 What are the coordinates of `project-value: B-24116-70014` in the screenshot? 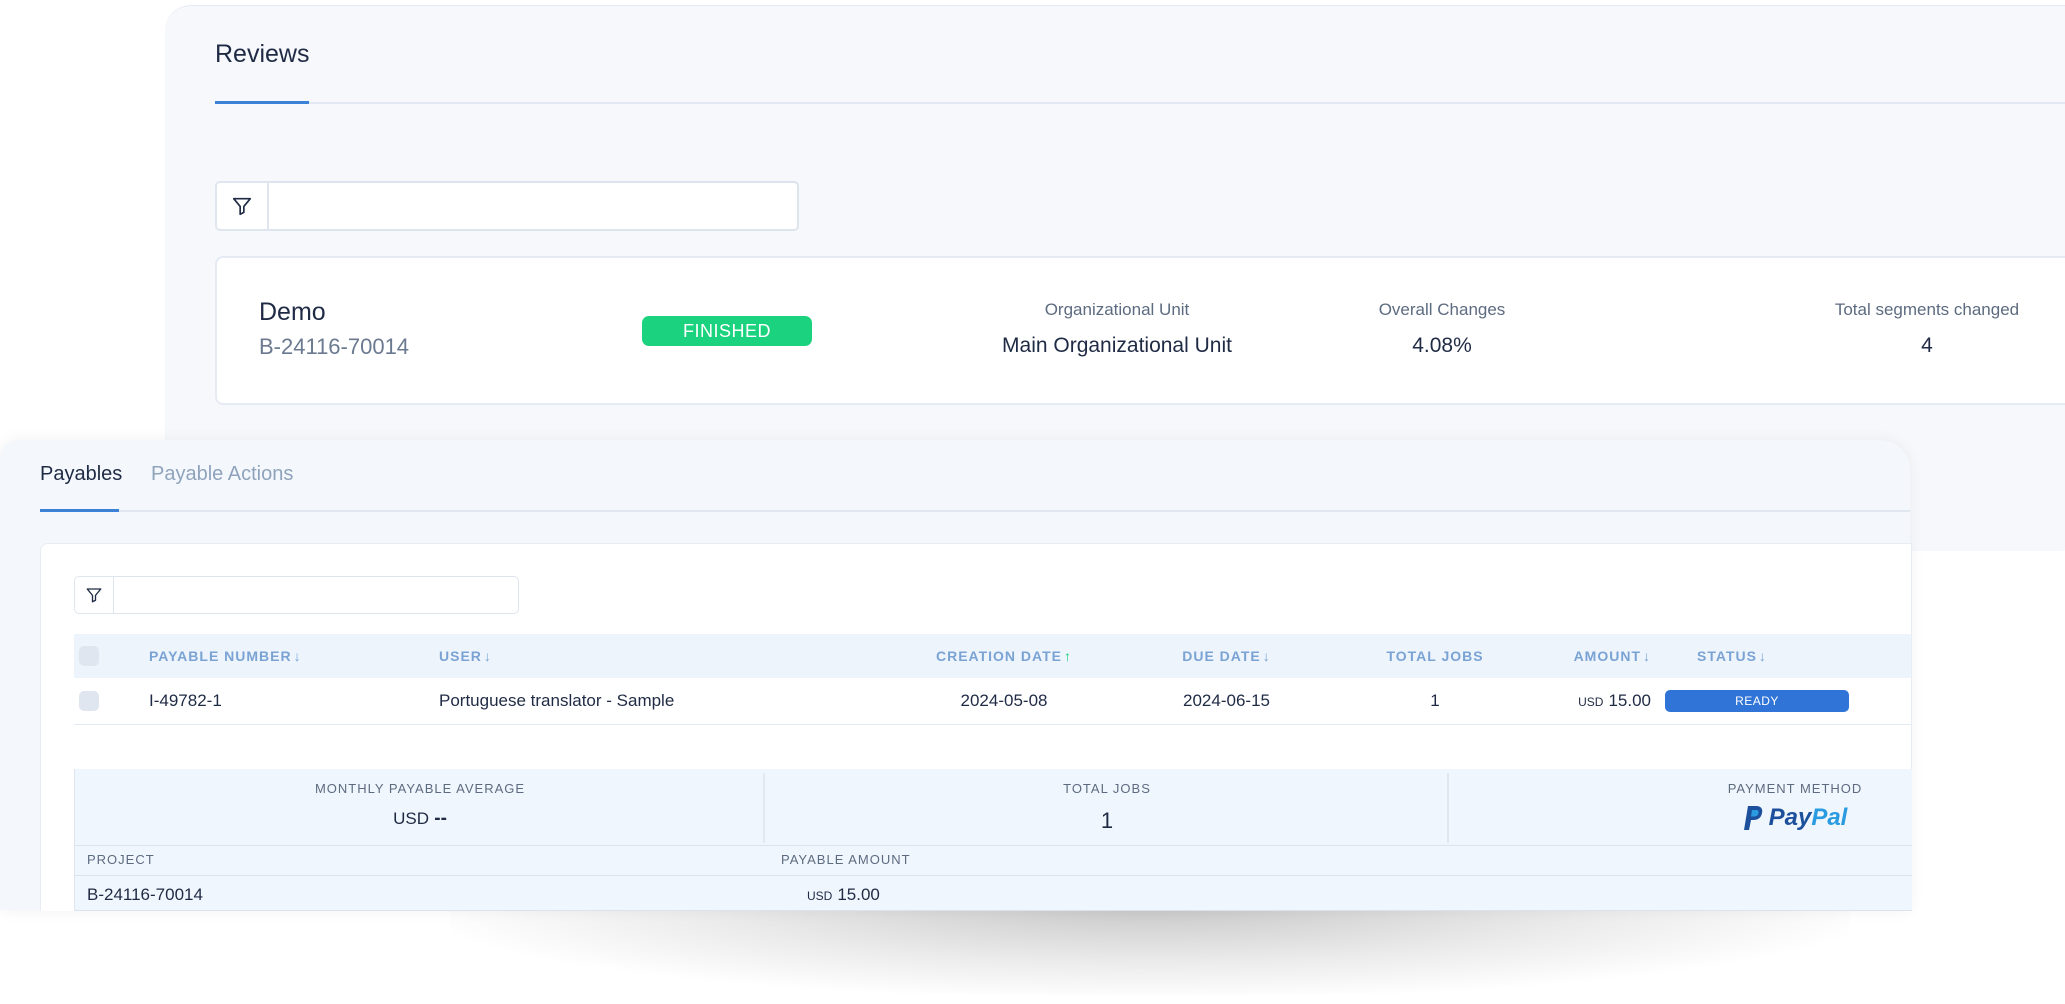 It's located at (145, 894).